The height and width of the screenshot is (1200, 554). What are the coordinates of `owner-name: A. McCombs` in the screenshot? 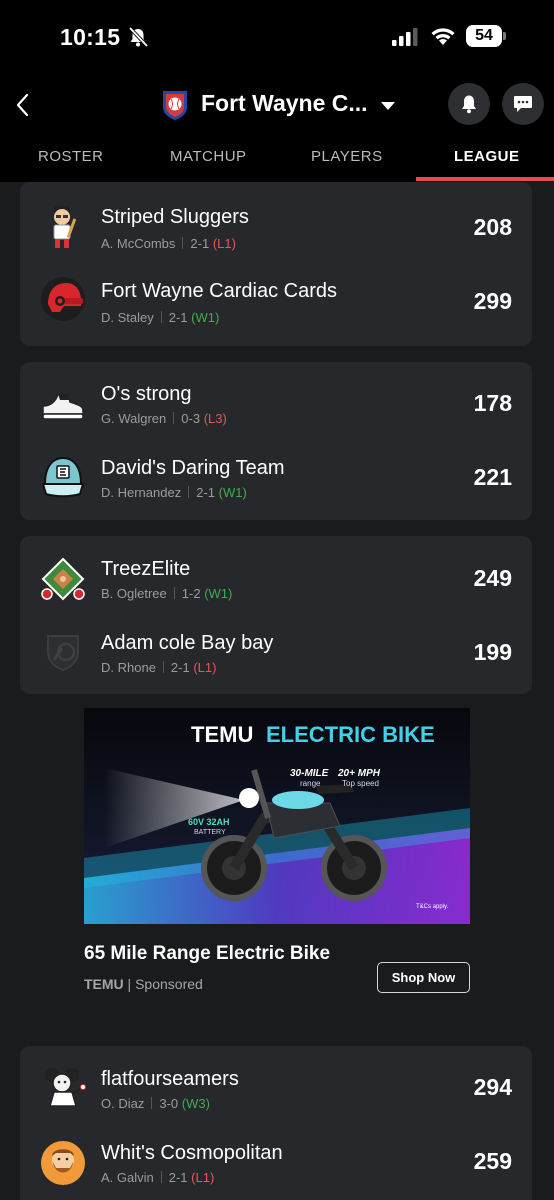 It's located at (138, 243).